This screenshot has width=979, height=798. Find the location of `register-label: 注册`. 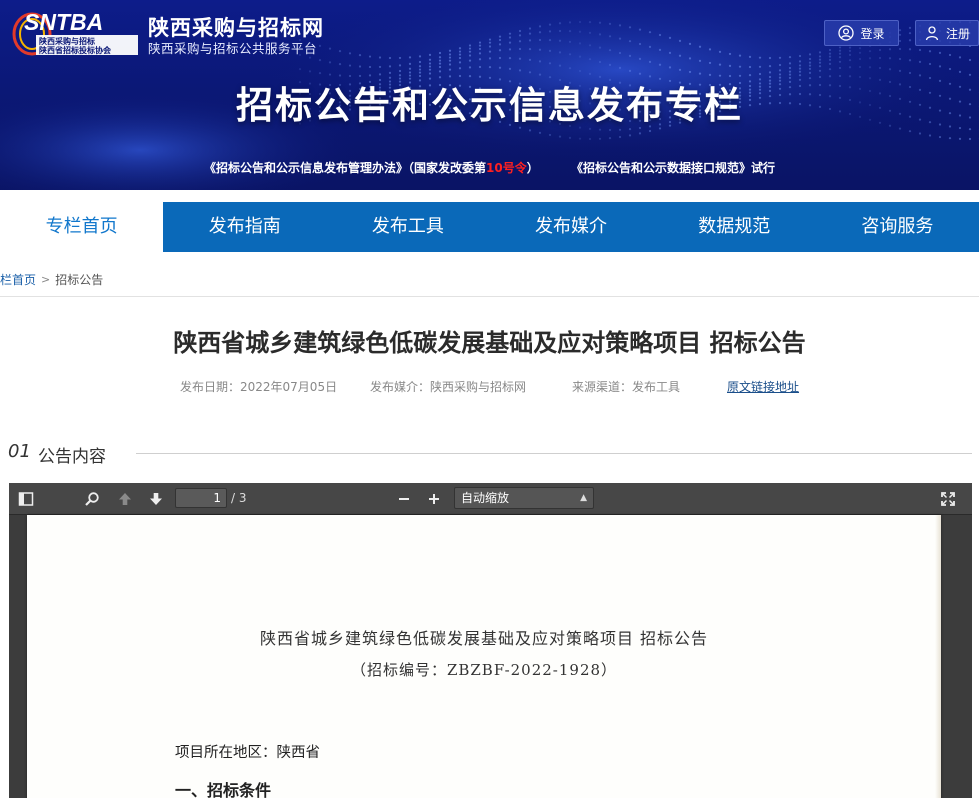

register-label: 注册 is located at coordinates (957, 33).